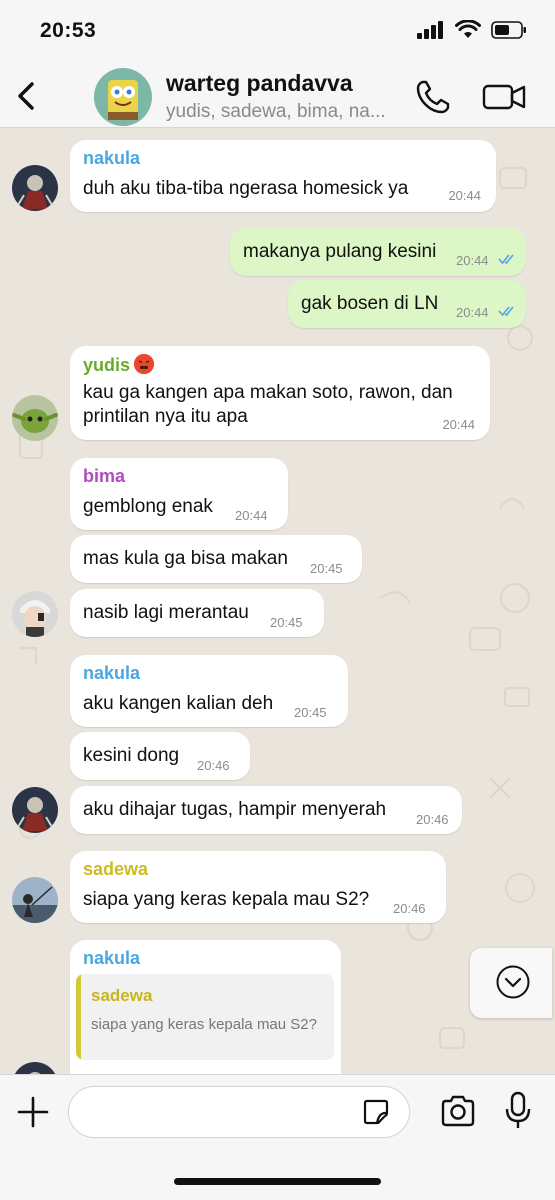 Image resolution: width=555 pixels, height=1200 pixels. Describe the element at coordinates (116, 869) in the screenshot. I see `sender-name: sadewa` at that location.